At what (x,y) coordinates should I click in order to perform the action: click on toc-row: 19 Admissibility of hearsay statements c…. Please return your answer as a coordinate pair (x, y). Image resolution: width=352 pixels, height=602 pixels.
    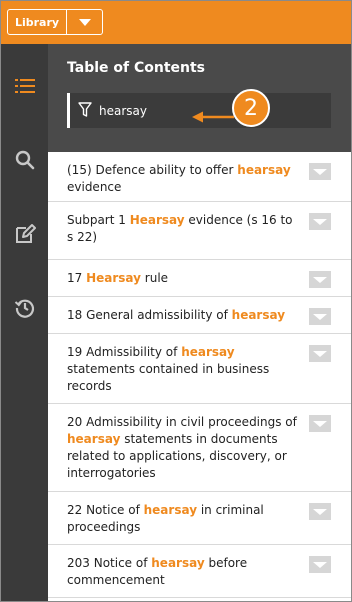
    Looking at the image, I should click on (199, 369).